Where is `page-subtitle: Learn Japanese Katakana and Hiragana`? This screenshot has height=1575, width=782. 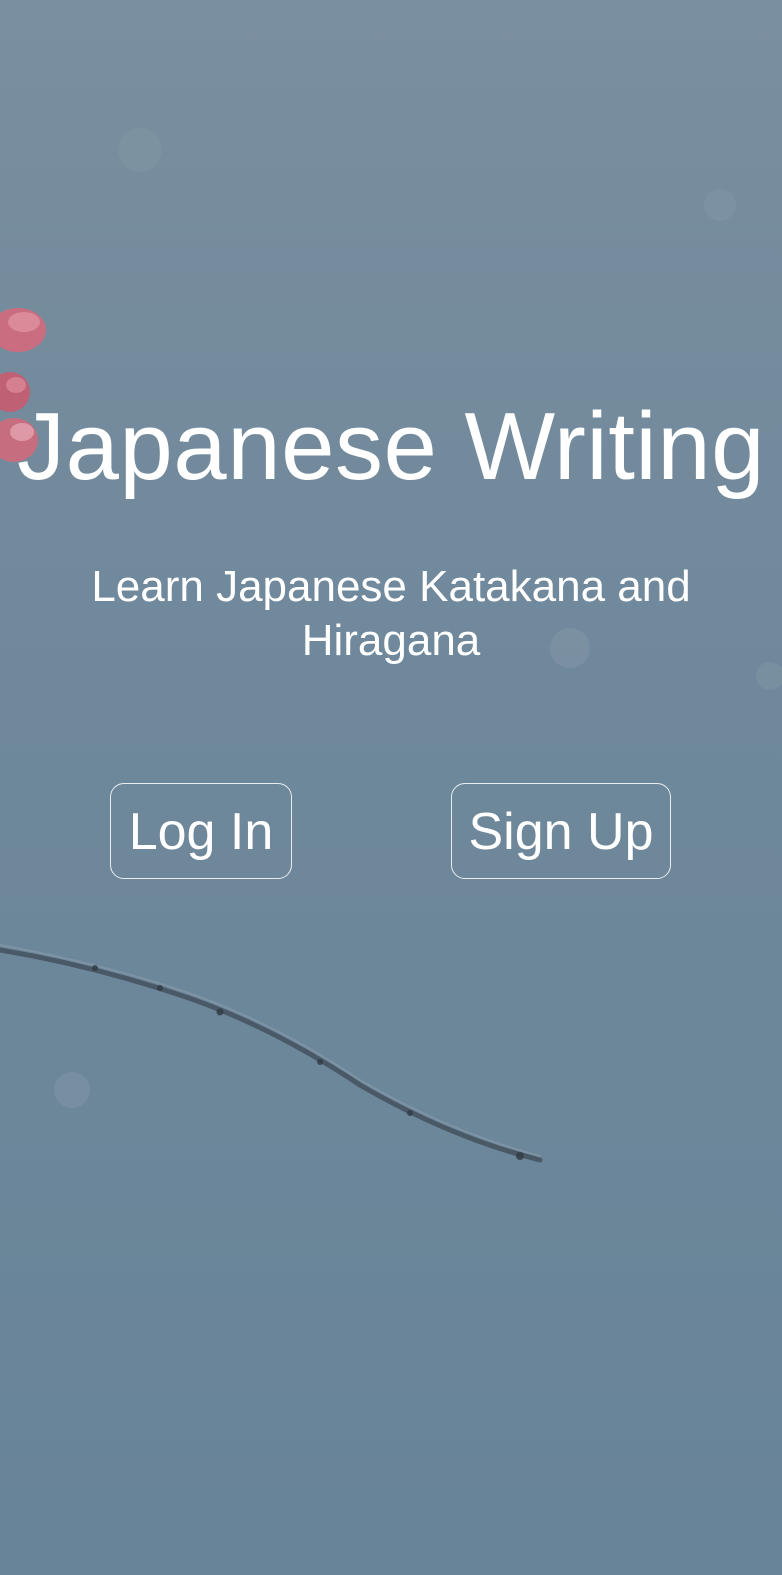
page-subtitle: Learn Japanese Katakana and Hiragana is located at coordinates (391, 613).